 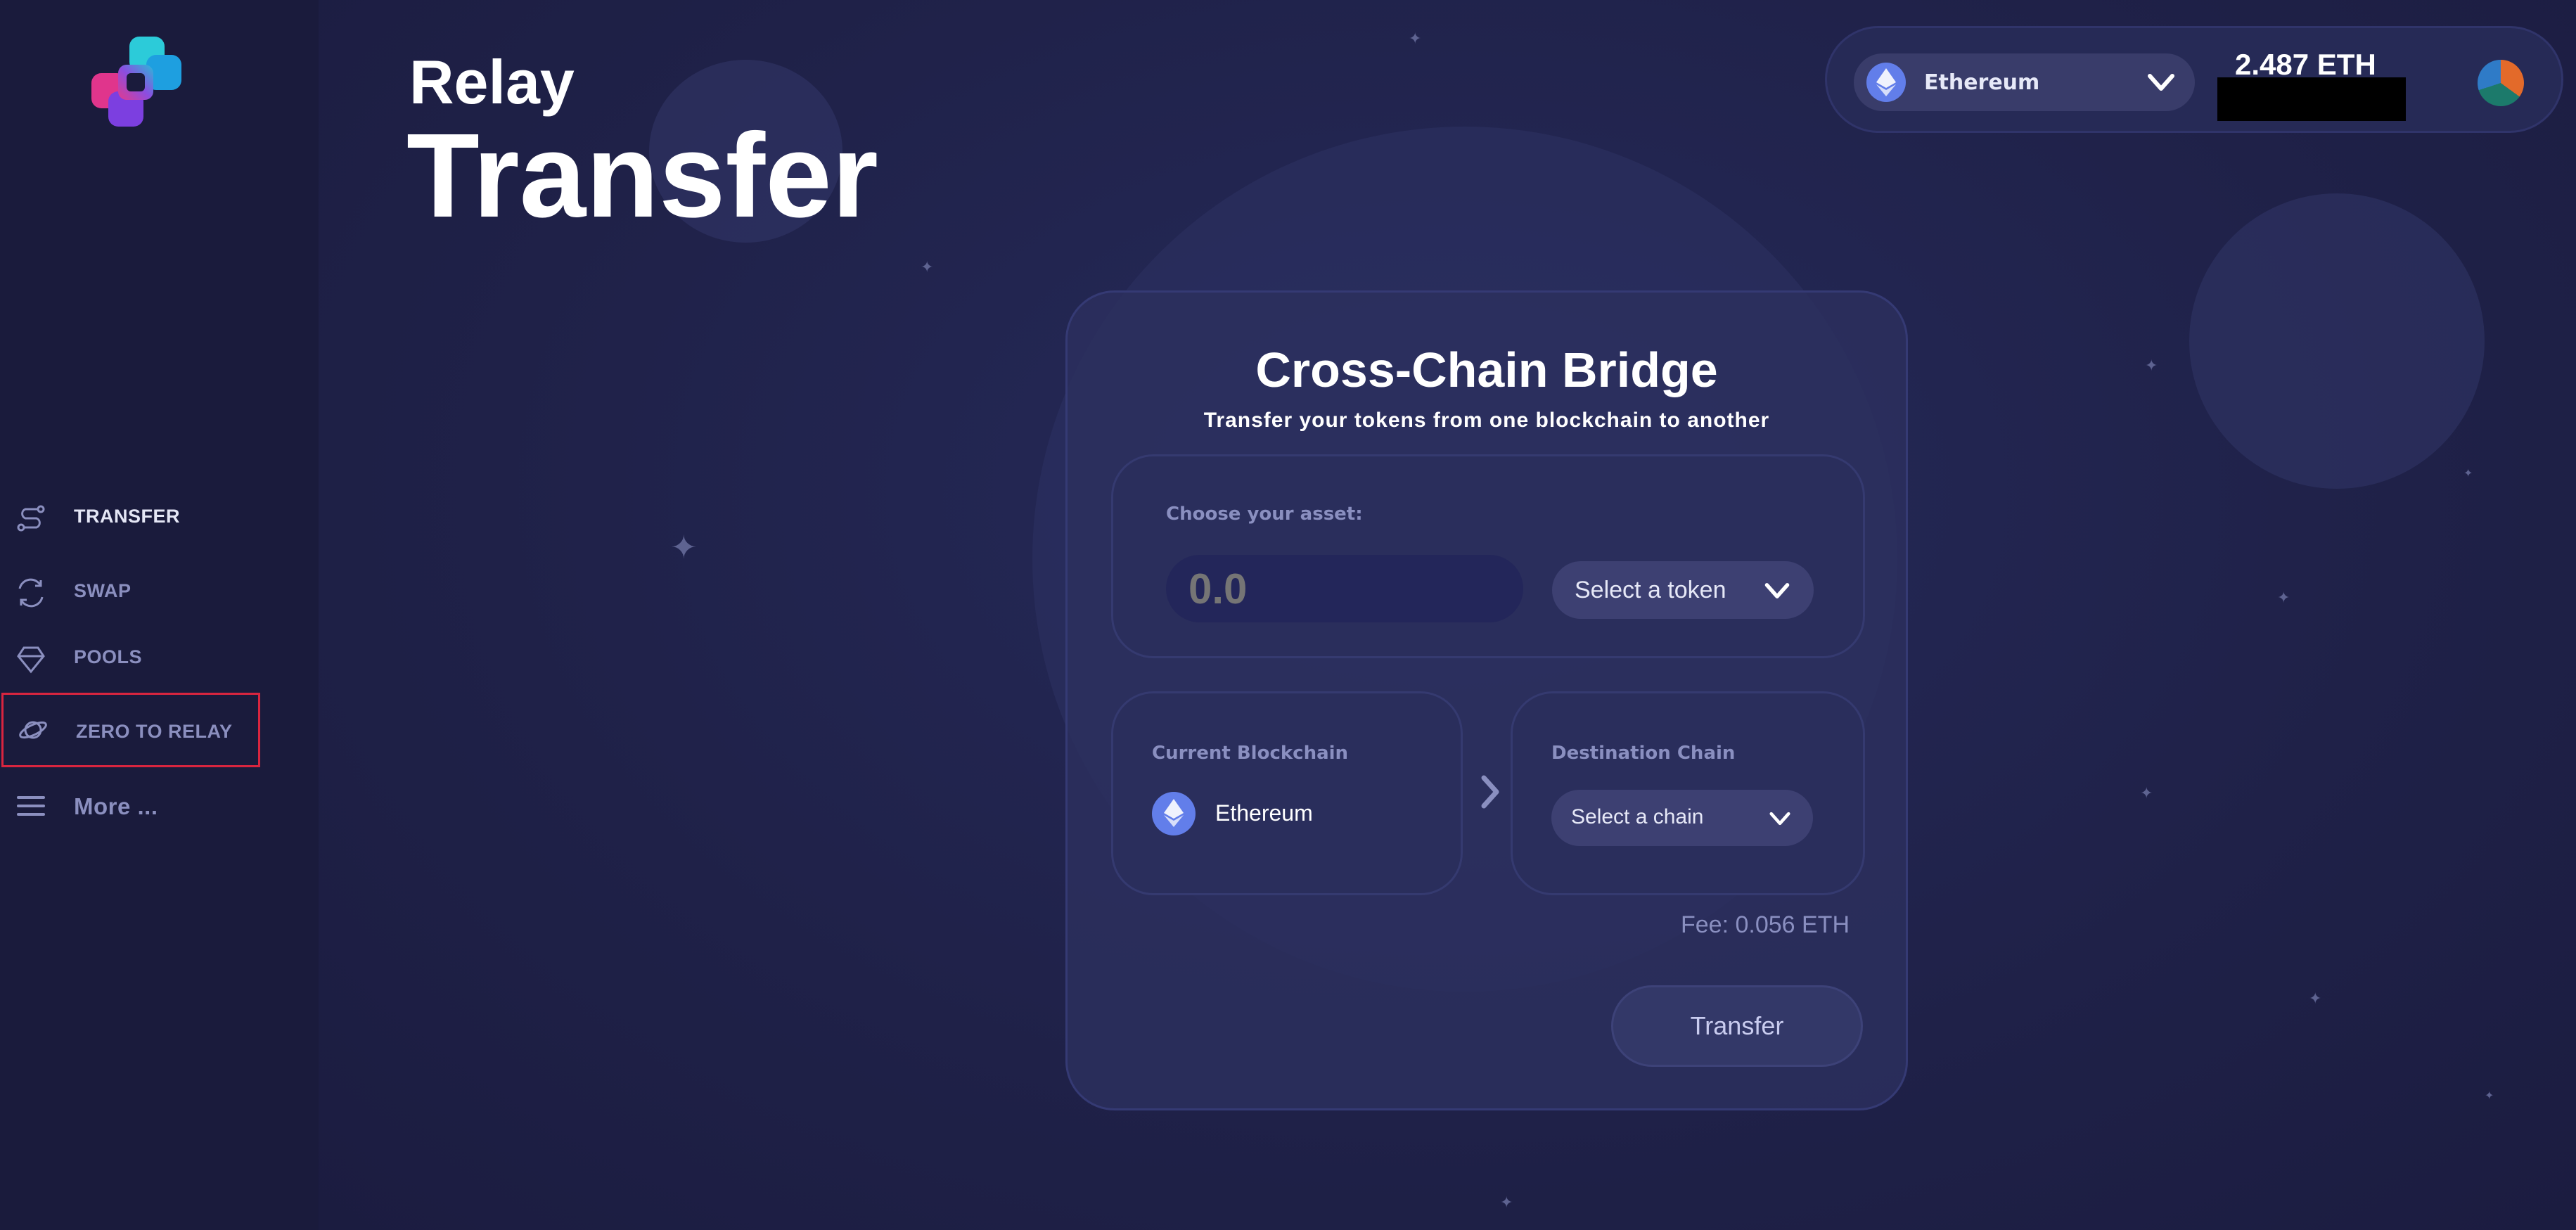 I want to click on sidebar-item-zero-to-relay: ZERO TO RELAY, so click(x=130, y=730).